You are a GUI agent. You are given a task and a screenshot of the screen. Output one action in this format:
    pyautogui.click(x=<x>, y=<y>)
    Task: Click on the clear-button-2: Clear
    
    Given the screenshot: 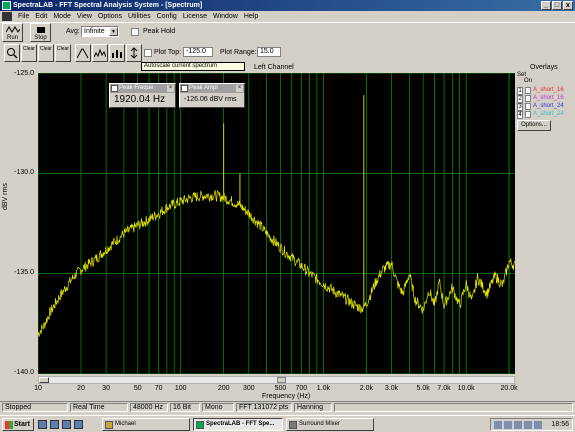 What is the action you would take?
    pyautogui.click(x=46, y=53)
    